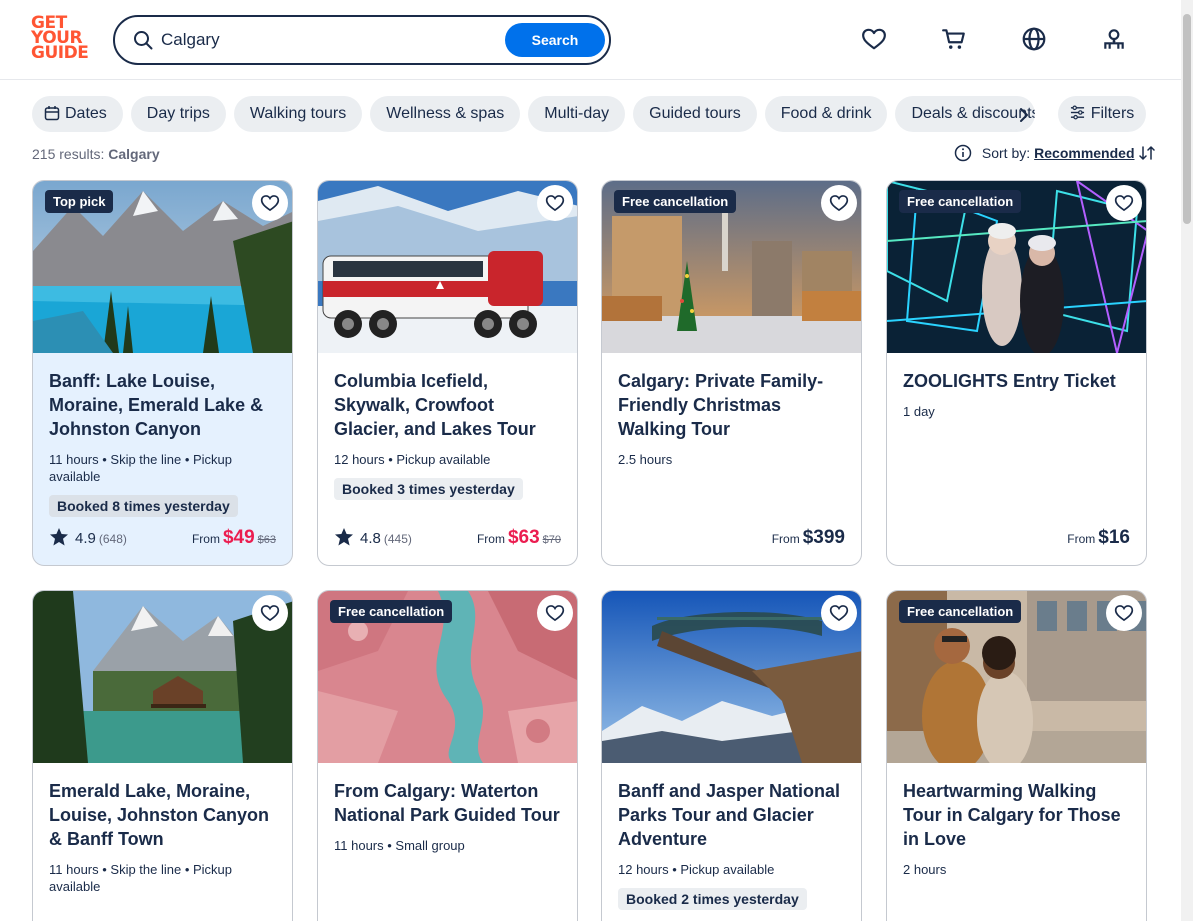  Describe the element at coordinates (445, 114) in the screenshot. I see `chip-wellness-spas: Wellness & spas` at that location.